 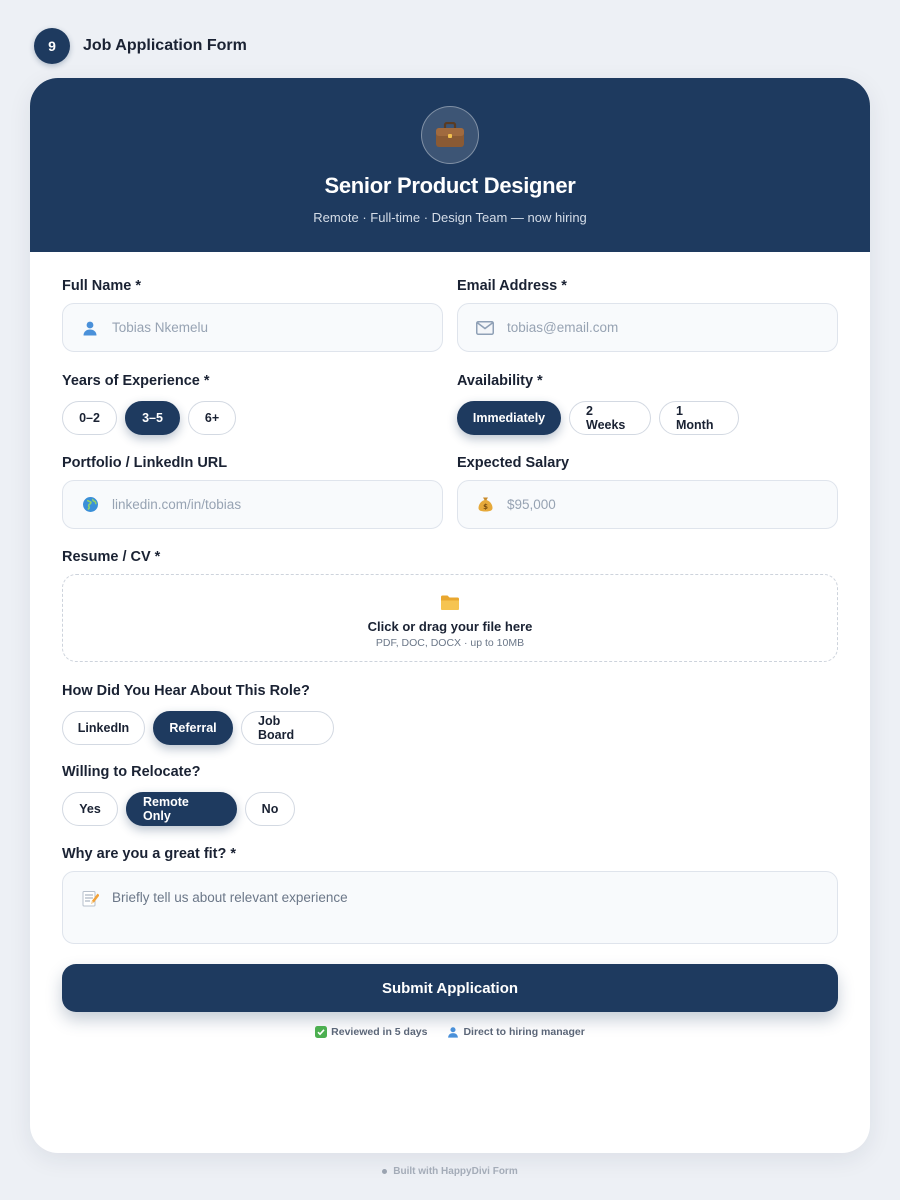 I want to click on trust-item-review: Reviewed in 5 days, so click(x=371, y=1032).